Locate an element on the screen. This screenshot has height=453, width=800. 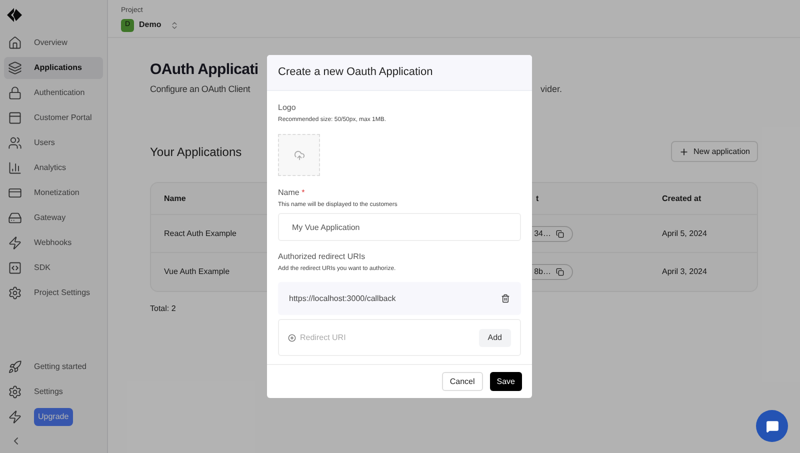
users-icon is located at coordinates (15, 143).